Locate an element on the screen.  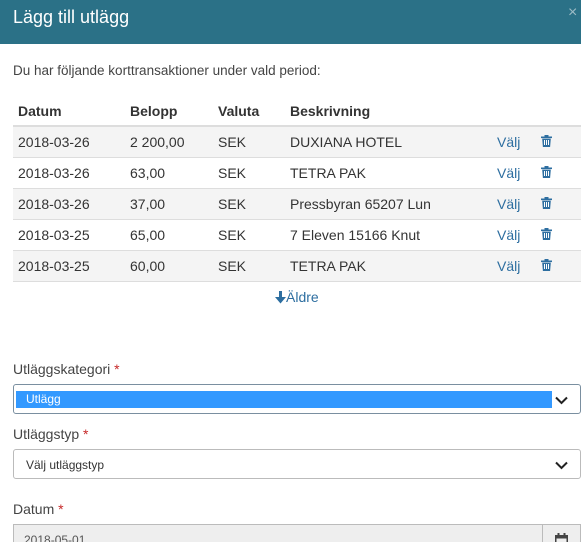
table-row: 2018-03-26 63,00 SEK TETRA PAK Välj is located at coordinates (297, 173).